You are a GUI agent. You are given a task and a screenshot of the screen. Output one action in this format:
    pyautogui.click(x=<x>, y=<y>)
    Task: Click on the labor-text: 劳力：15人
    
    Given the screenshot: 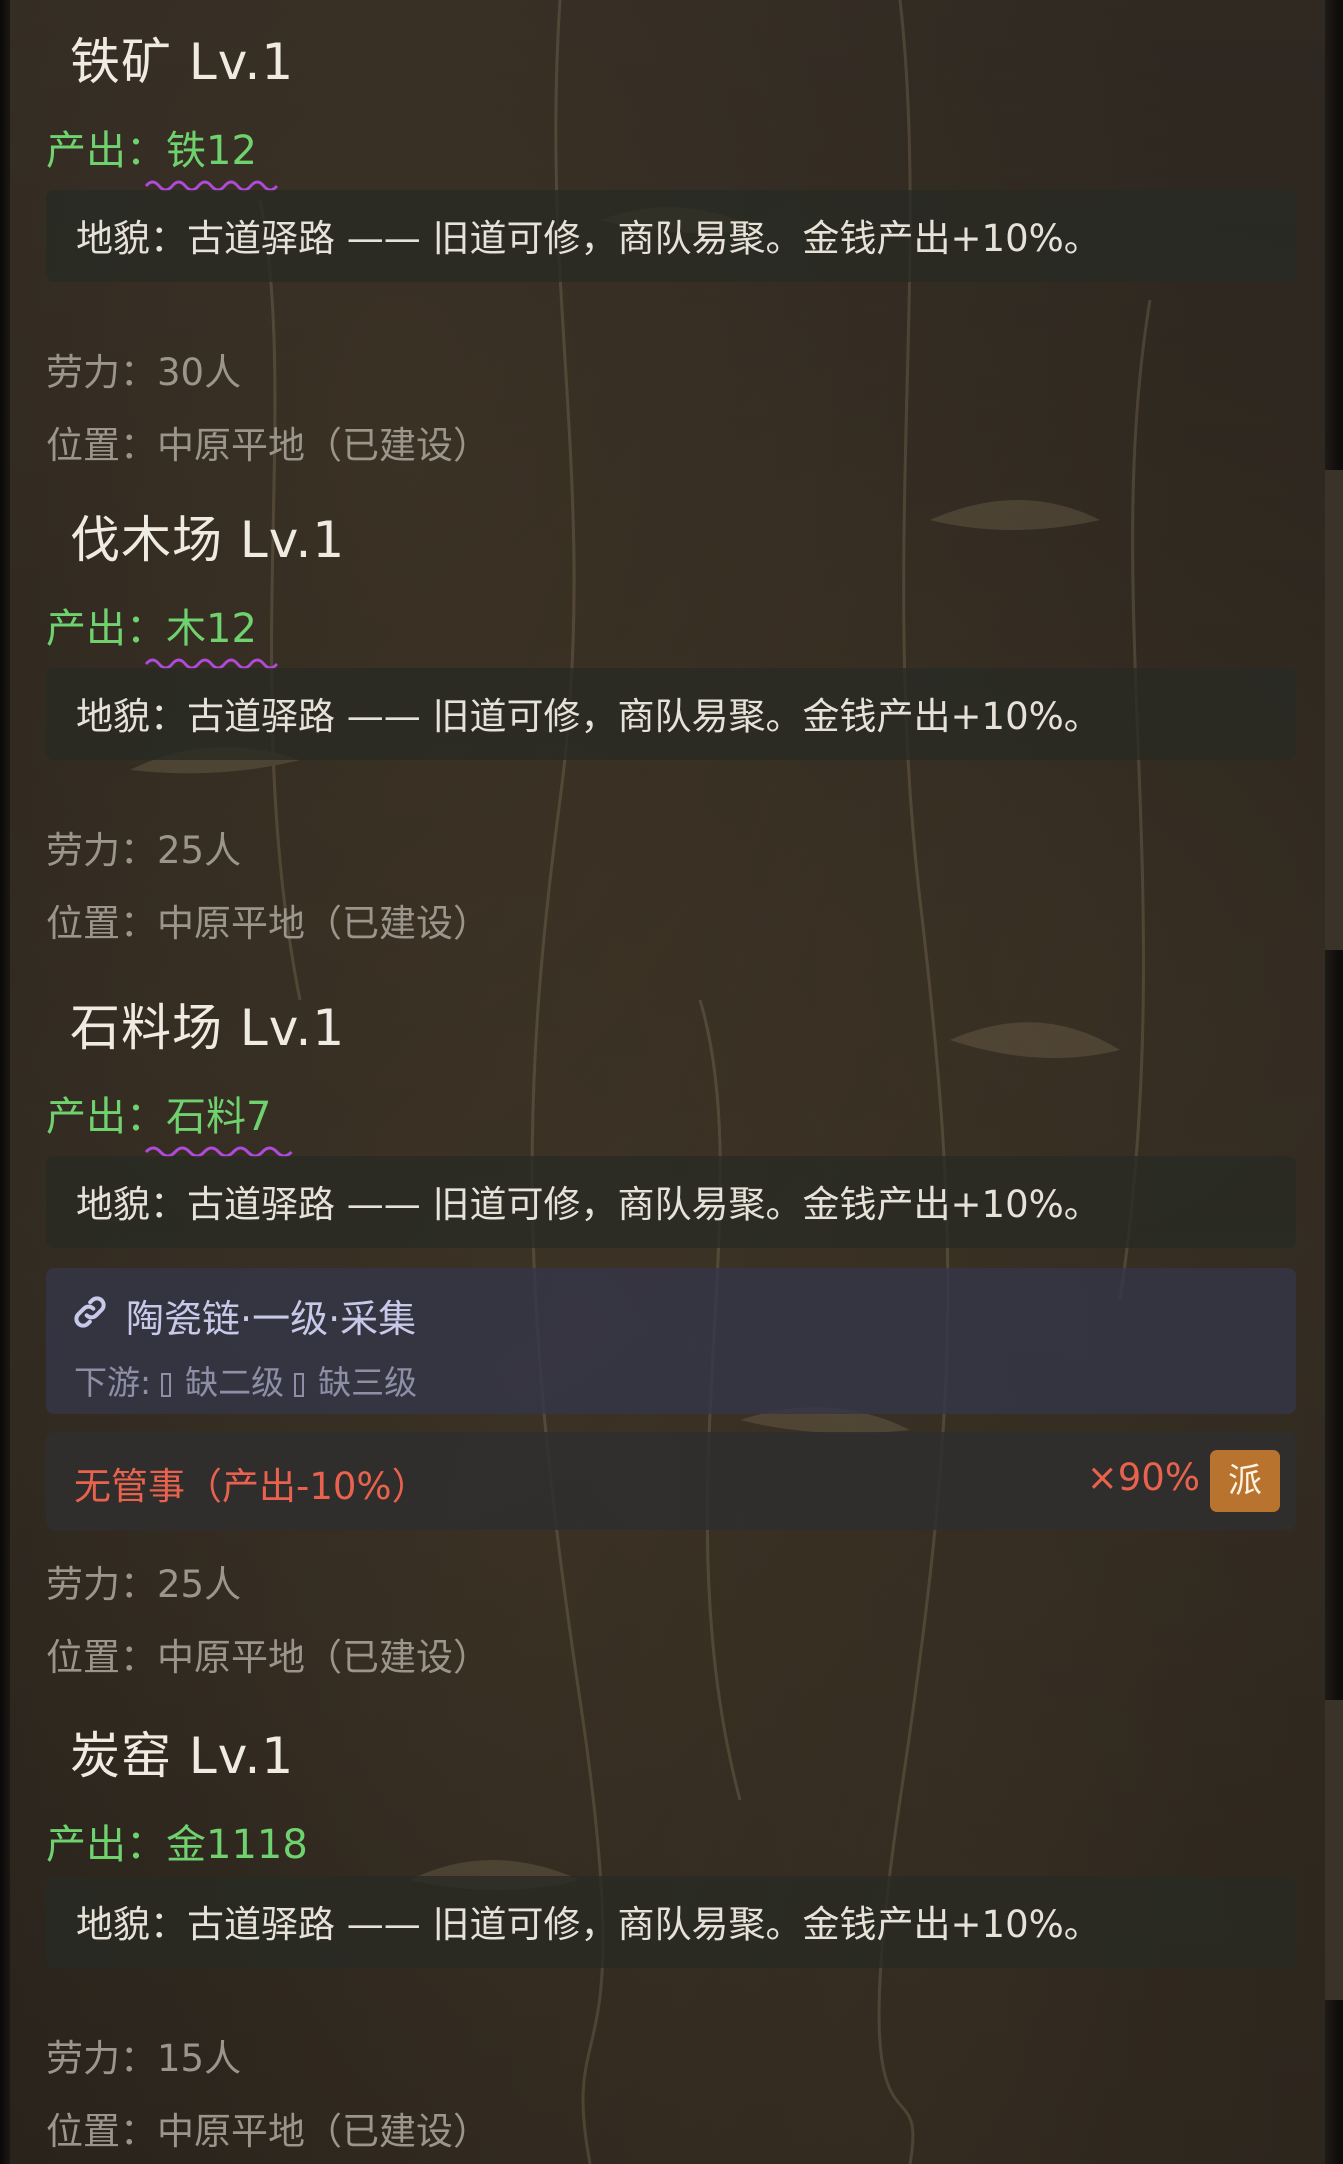 What is the action you would take?
    pyautogui.click(x=144, y=2058)
    